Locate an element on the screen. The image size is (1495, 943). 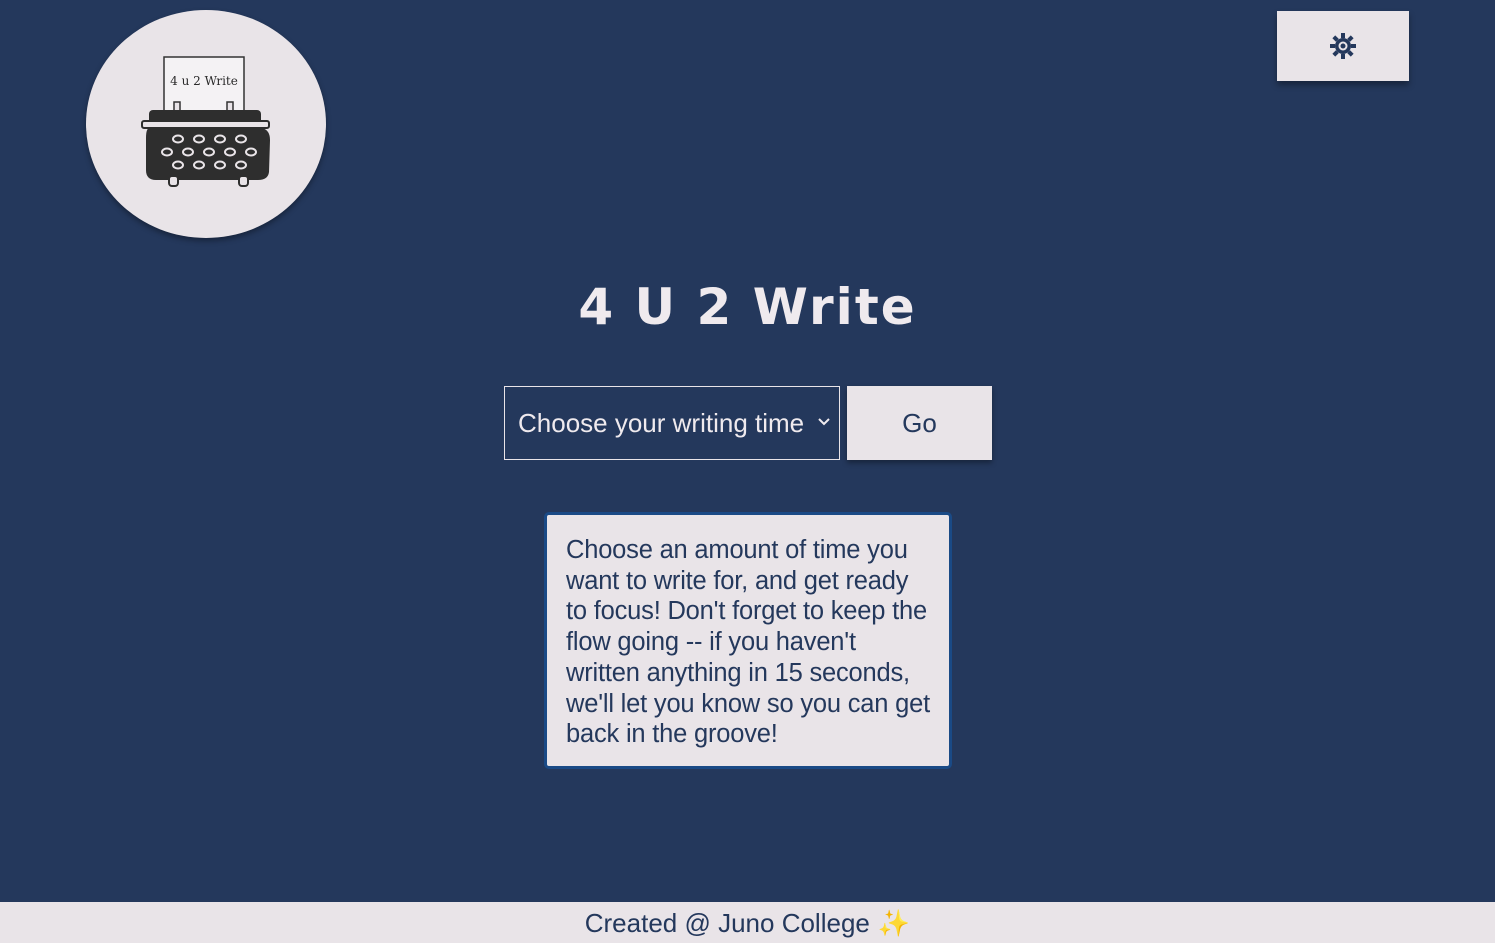
page-title: 4 U 2 Write is located at coordinates (747, 307).